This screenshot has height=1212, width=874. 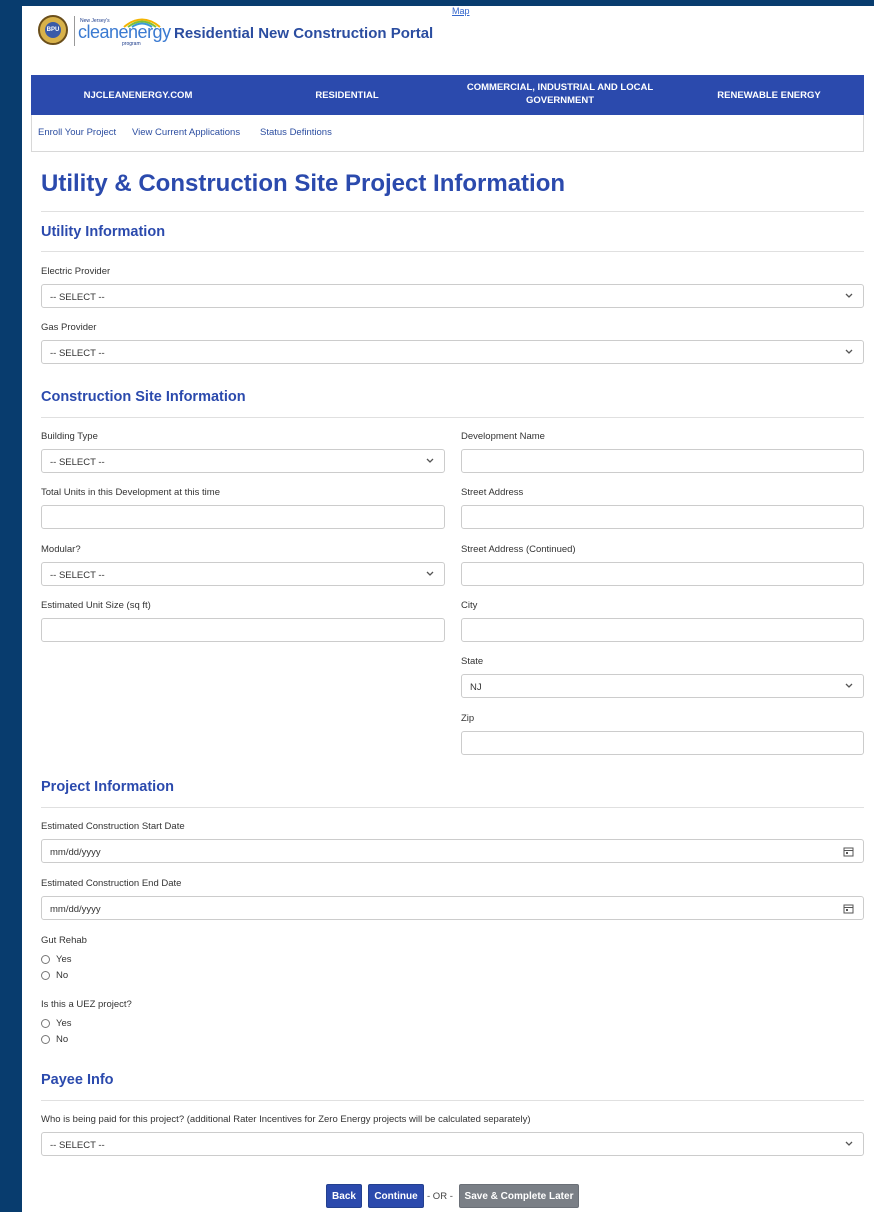 I want to click on gut-rehab-no-radio, so click(x=45, y=975).